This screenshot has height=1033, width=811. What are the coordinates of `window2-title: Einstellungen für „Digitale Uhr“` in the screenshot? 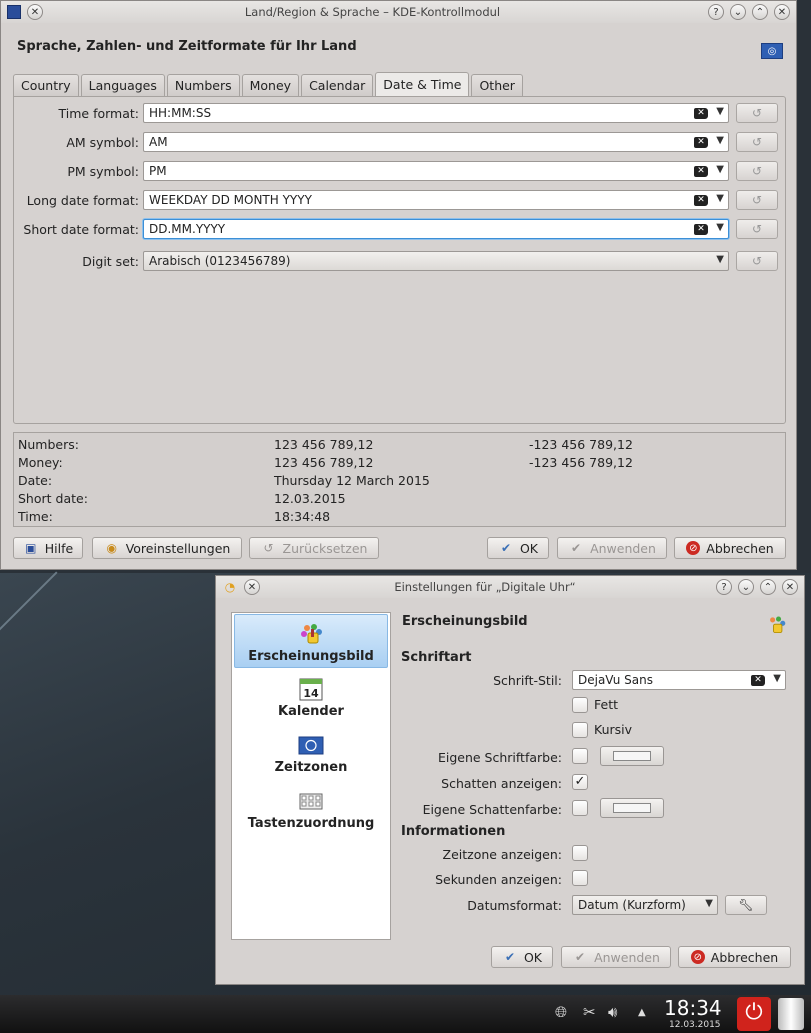 It's located at (485, 587).